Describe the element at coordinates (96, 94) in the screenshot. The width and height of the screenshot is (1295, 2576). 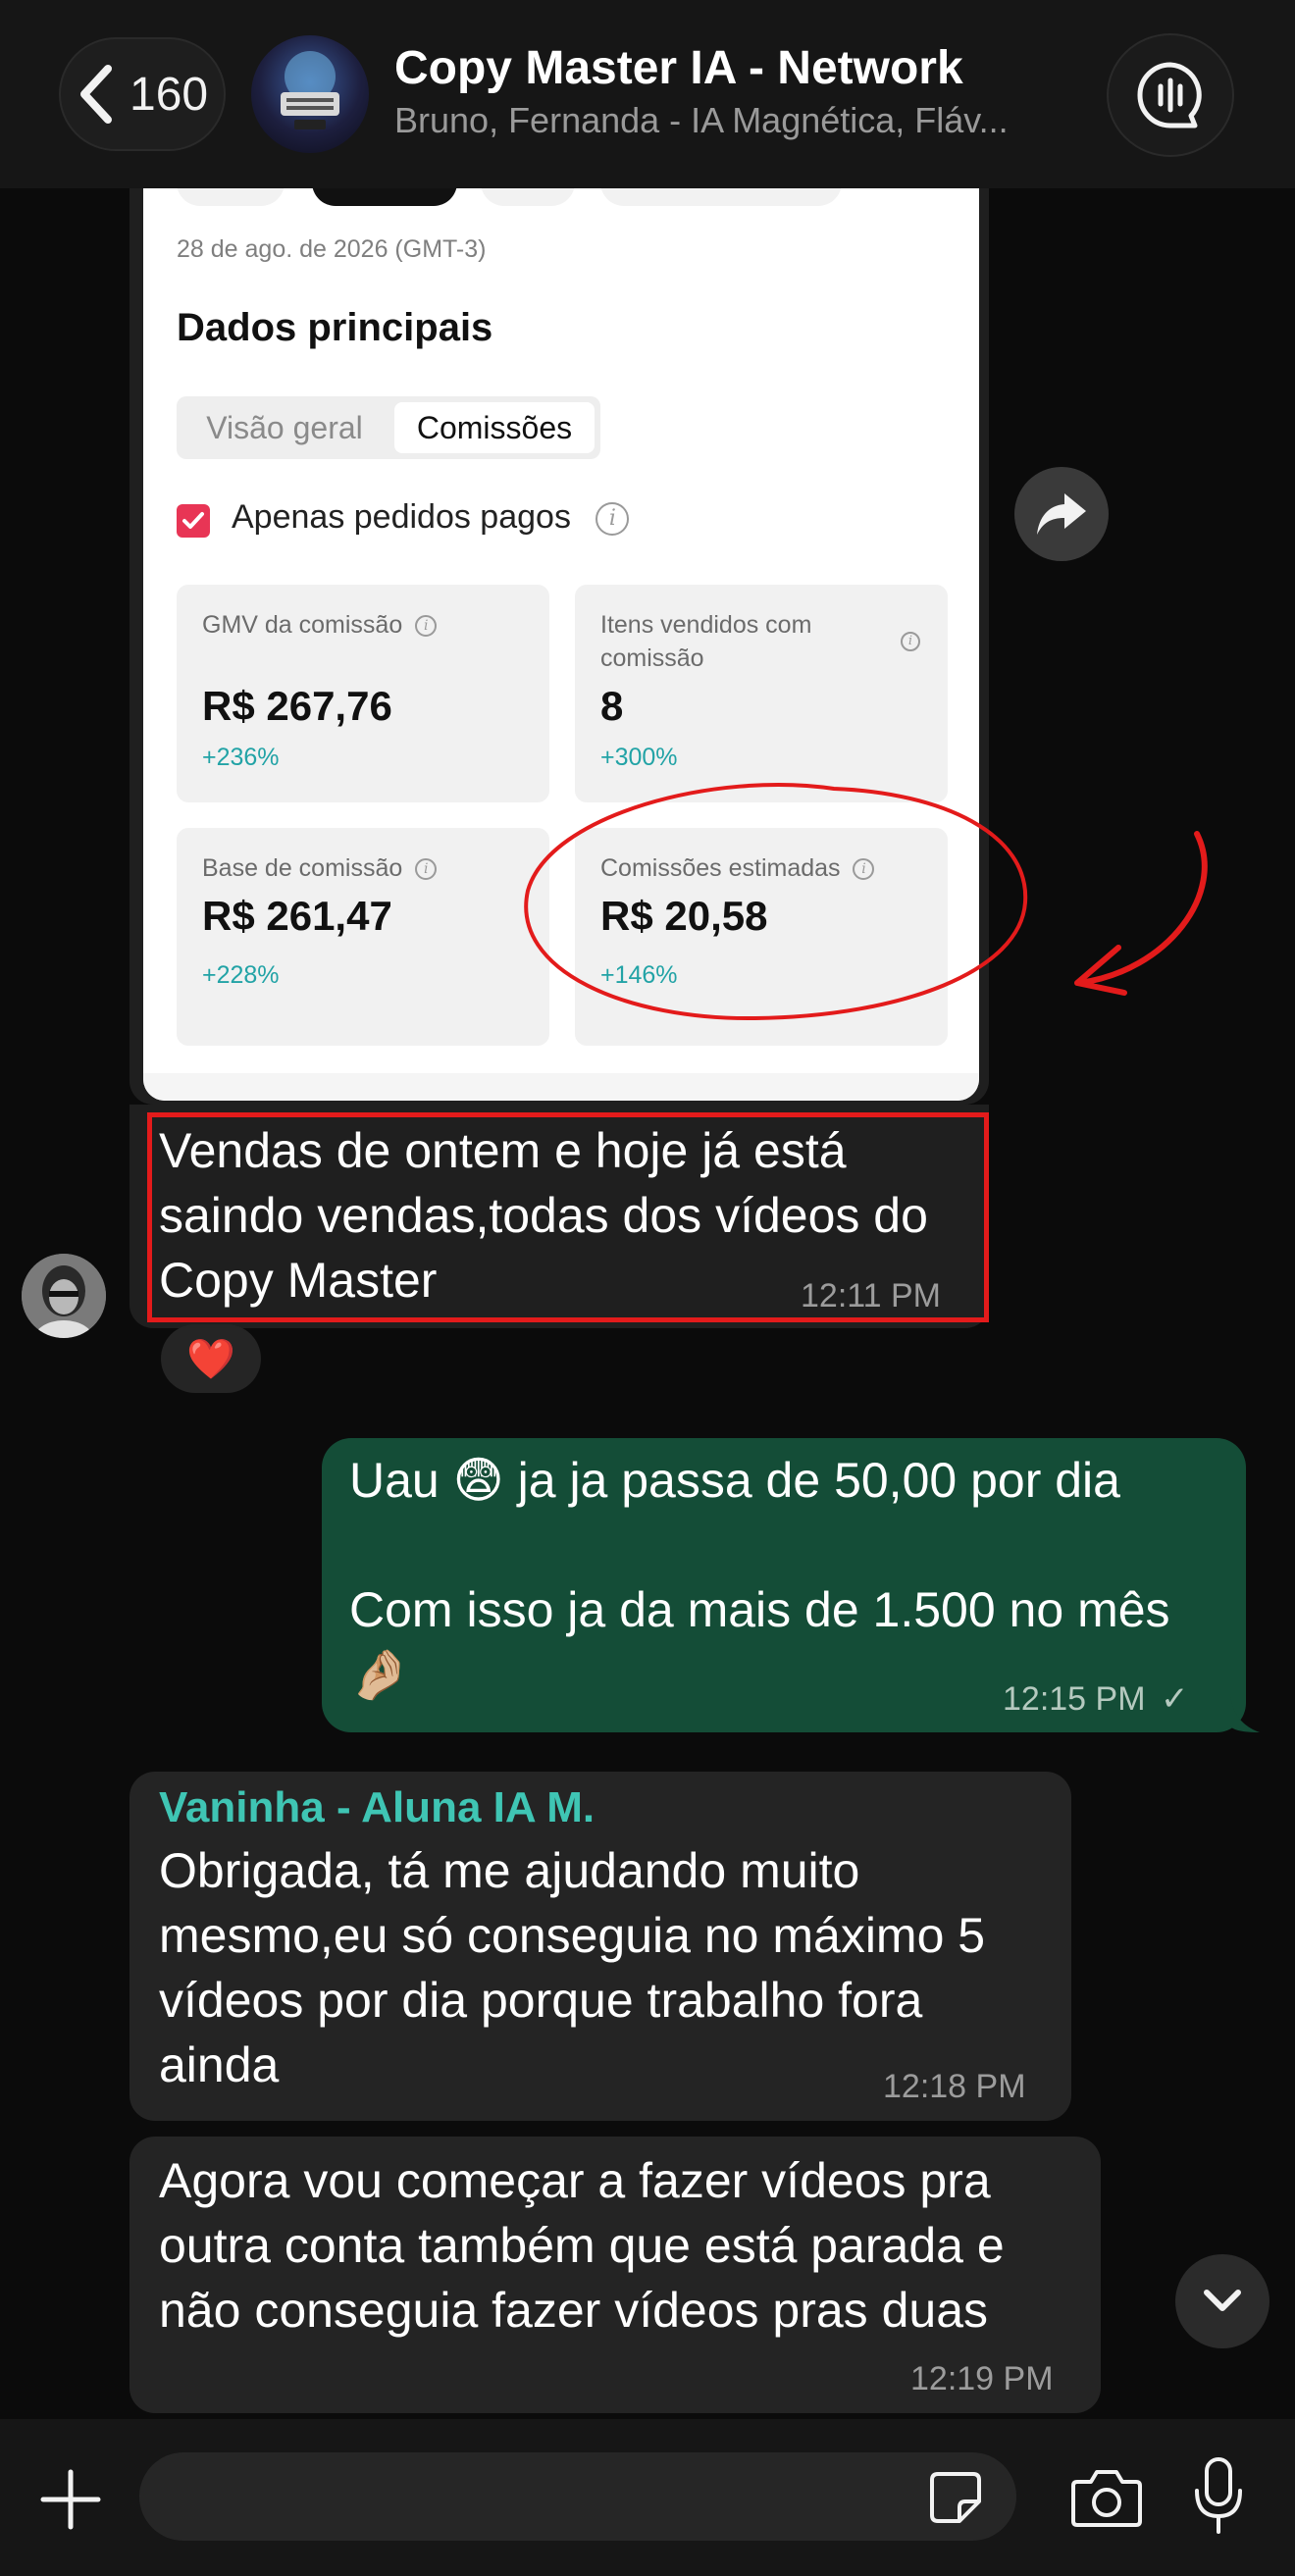
I see `chevron-left-icon` at that location.